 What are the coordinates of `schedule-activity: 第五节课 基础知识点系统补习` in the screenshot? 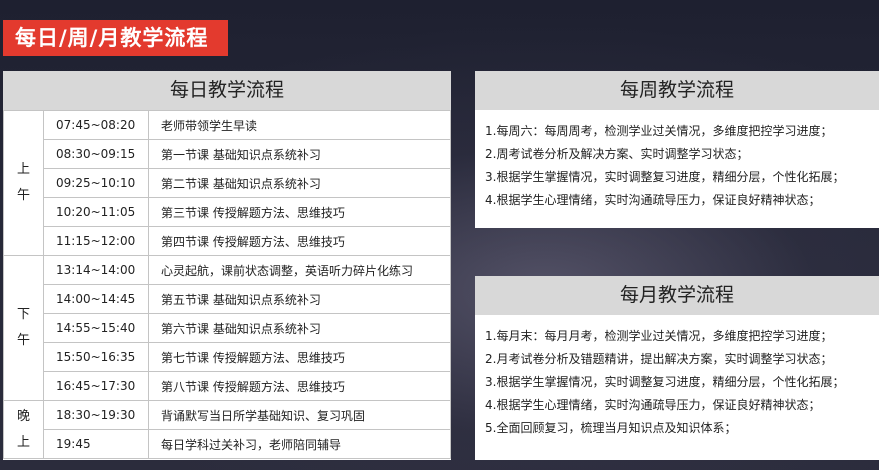 It's located at (299, 299).